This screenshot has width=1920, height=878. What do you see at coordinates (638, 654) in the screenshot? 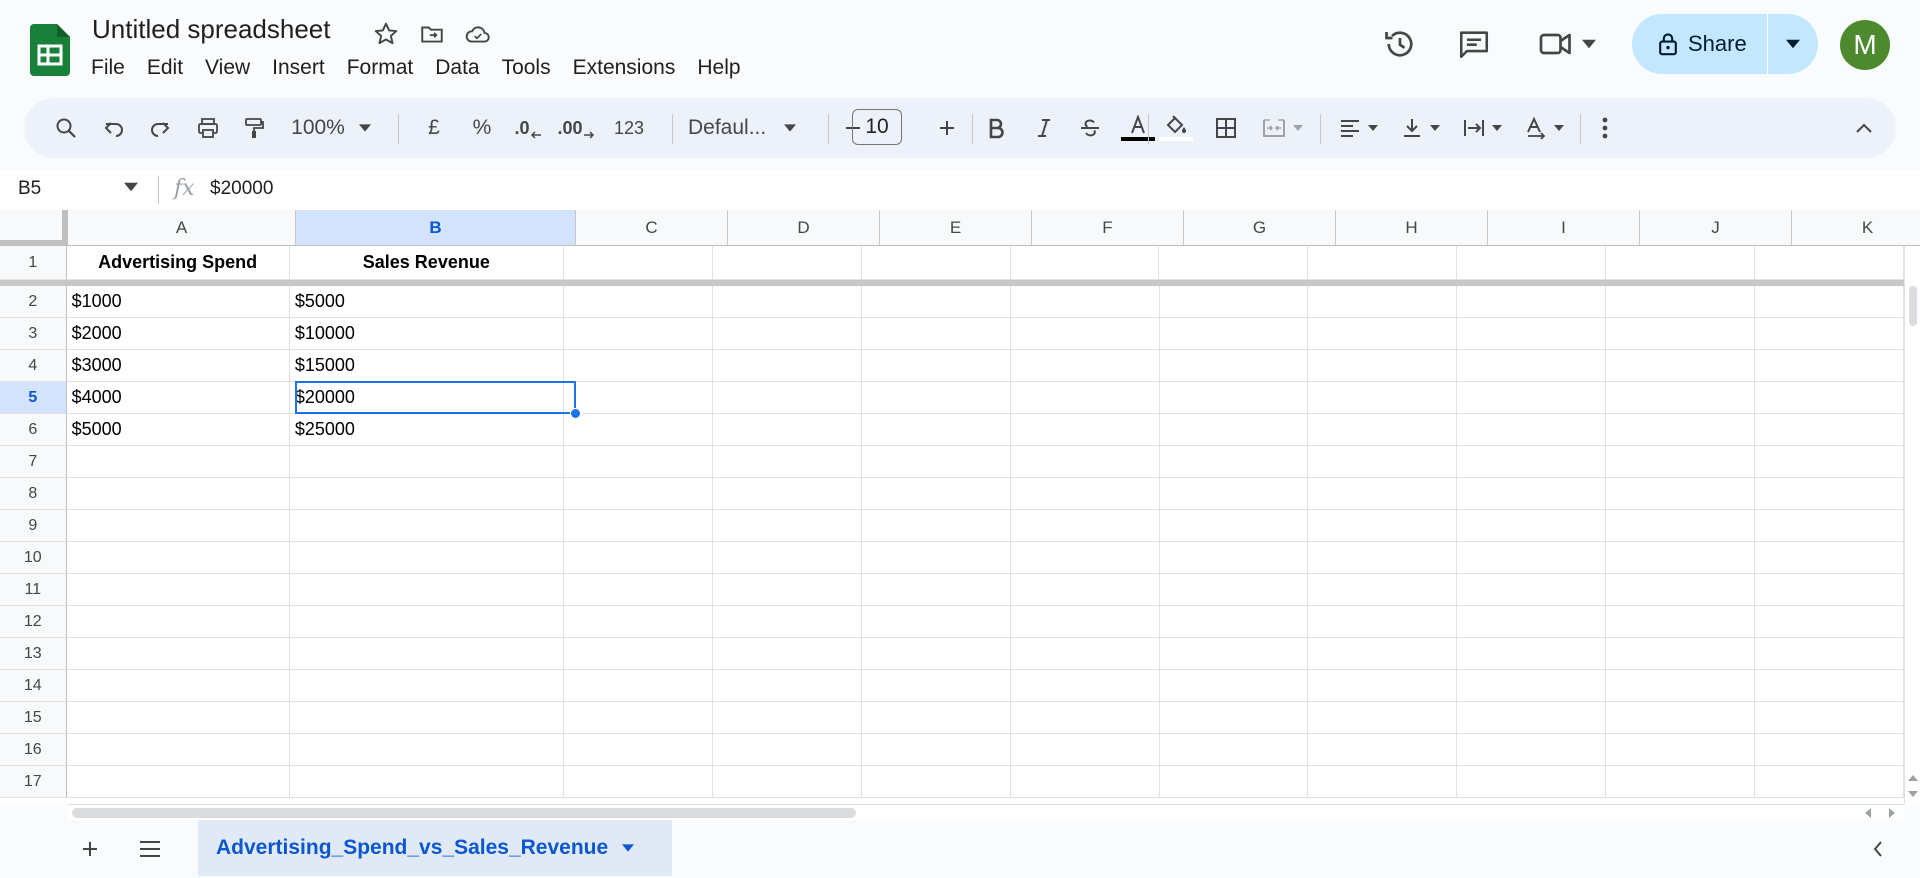
I see `cell-c13` at bounding box center [638, 654].